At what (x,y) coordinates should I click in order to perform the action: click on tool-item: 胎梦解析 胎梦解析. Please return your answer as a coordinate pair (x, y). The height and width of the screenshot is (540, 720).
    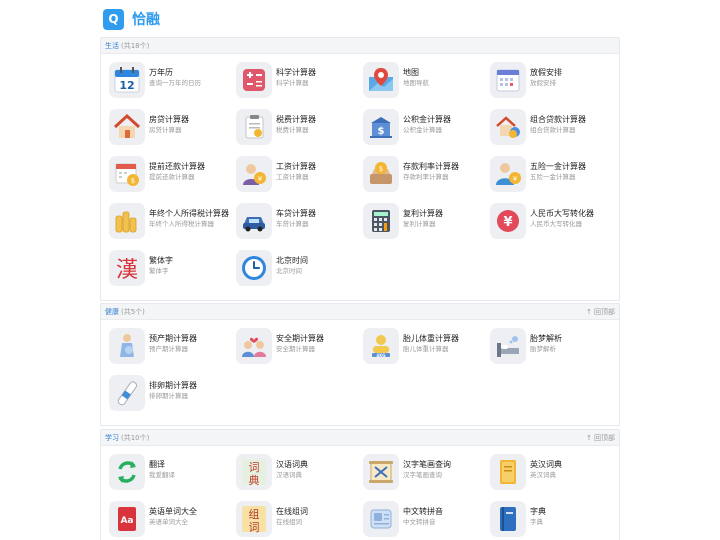
    Looking at the image, I should click on (553, 349).